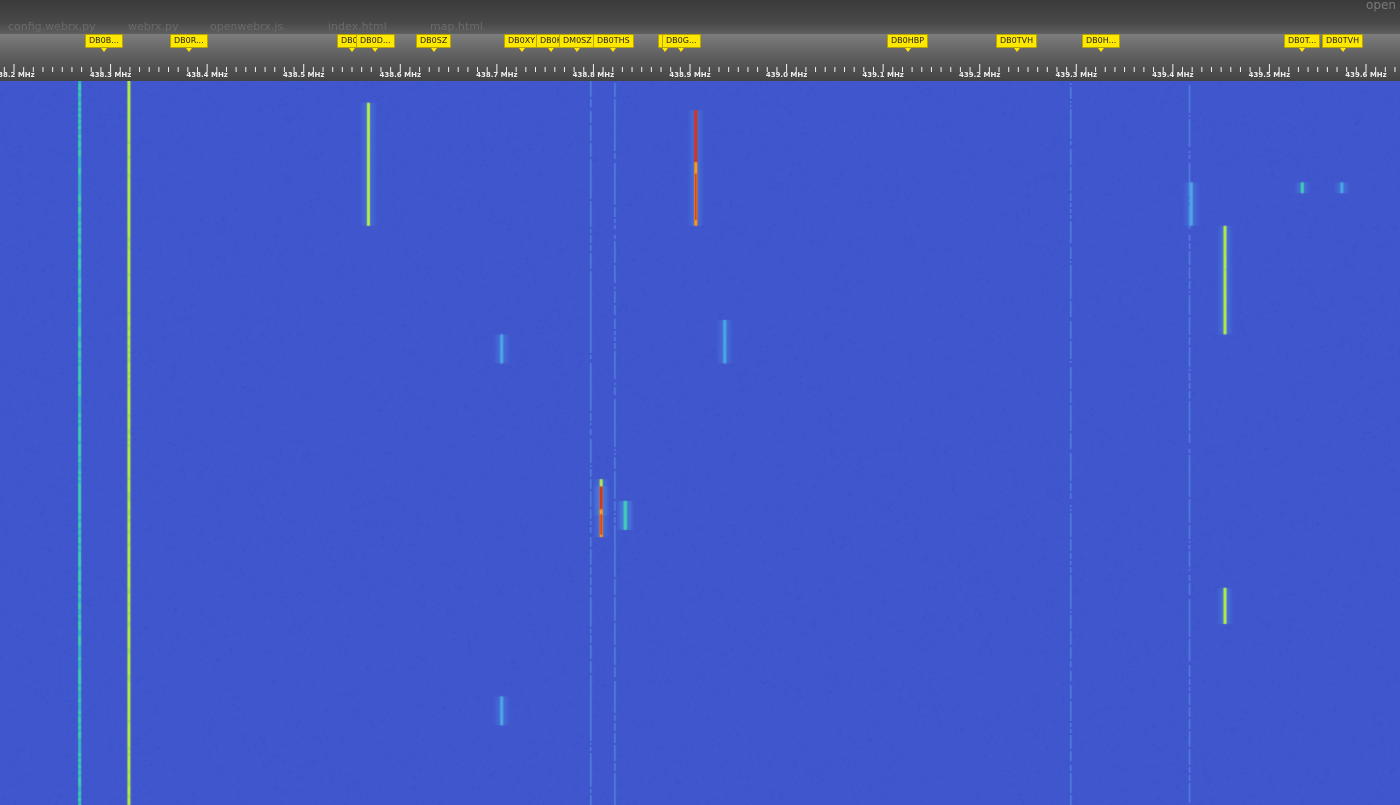  What do you see at coordinates (246, 26) in the screenshot?
I see `tab-openwebrx-js: openwebrx.js` at bounding box center [246, 26].